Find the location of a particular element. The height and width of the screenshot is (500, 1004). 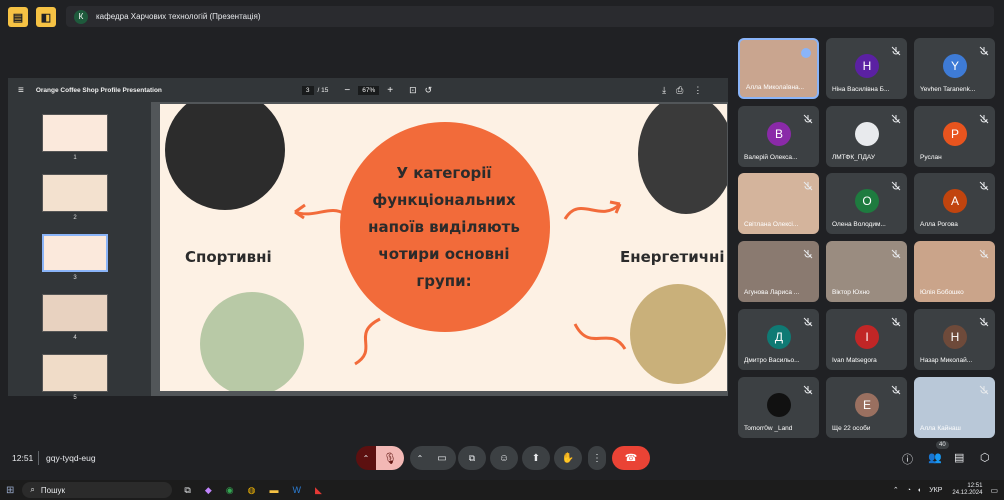

participant-tile: I Ivan Matsegora is located at coordinates (866, 339).